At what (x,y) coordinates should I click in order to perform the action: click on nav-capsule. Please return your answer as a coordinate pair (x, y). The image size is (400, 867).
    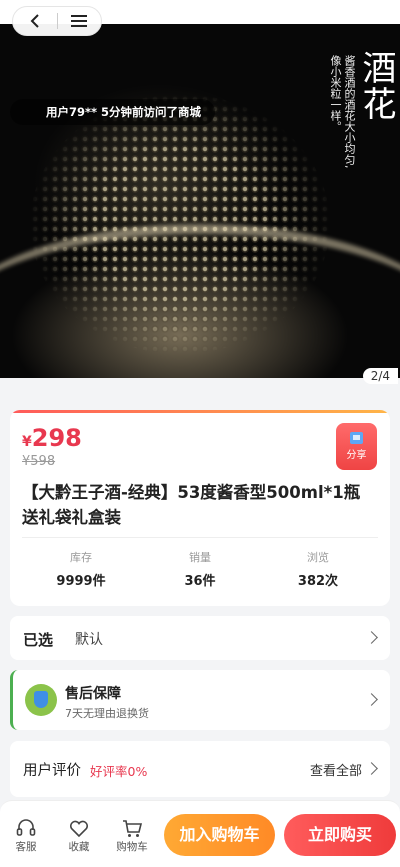
    Looking at the image, I should click on (57, 21).